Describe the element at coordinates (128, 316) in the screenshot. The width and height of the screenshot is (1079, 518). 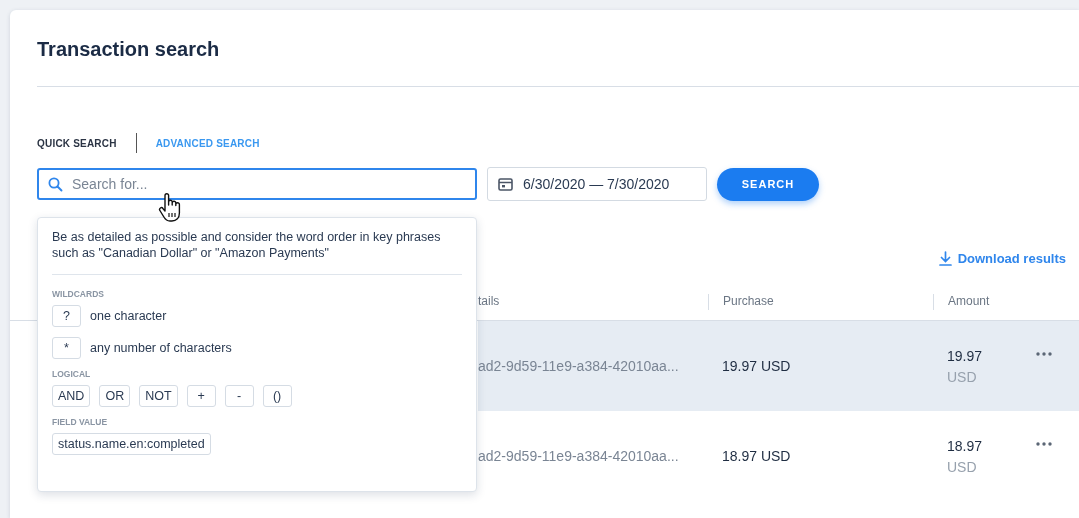
I see `key-description: one character` at that location.